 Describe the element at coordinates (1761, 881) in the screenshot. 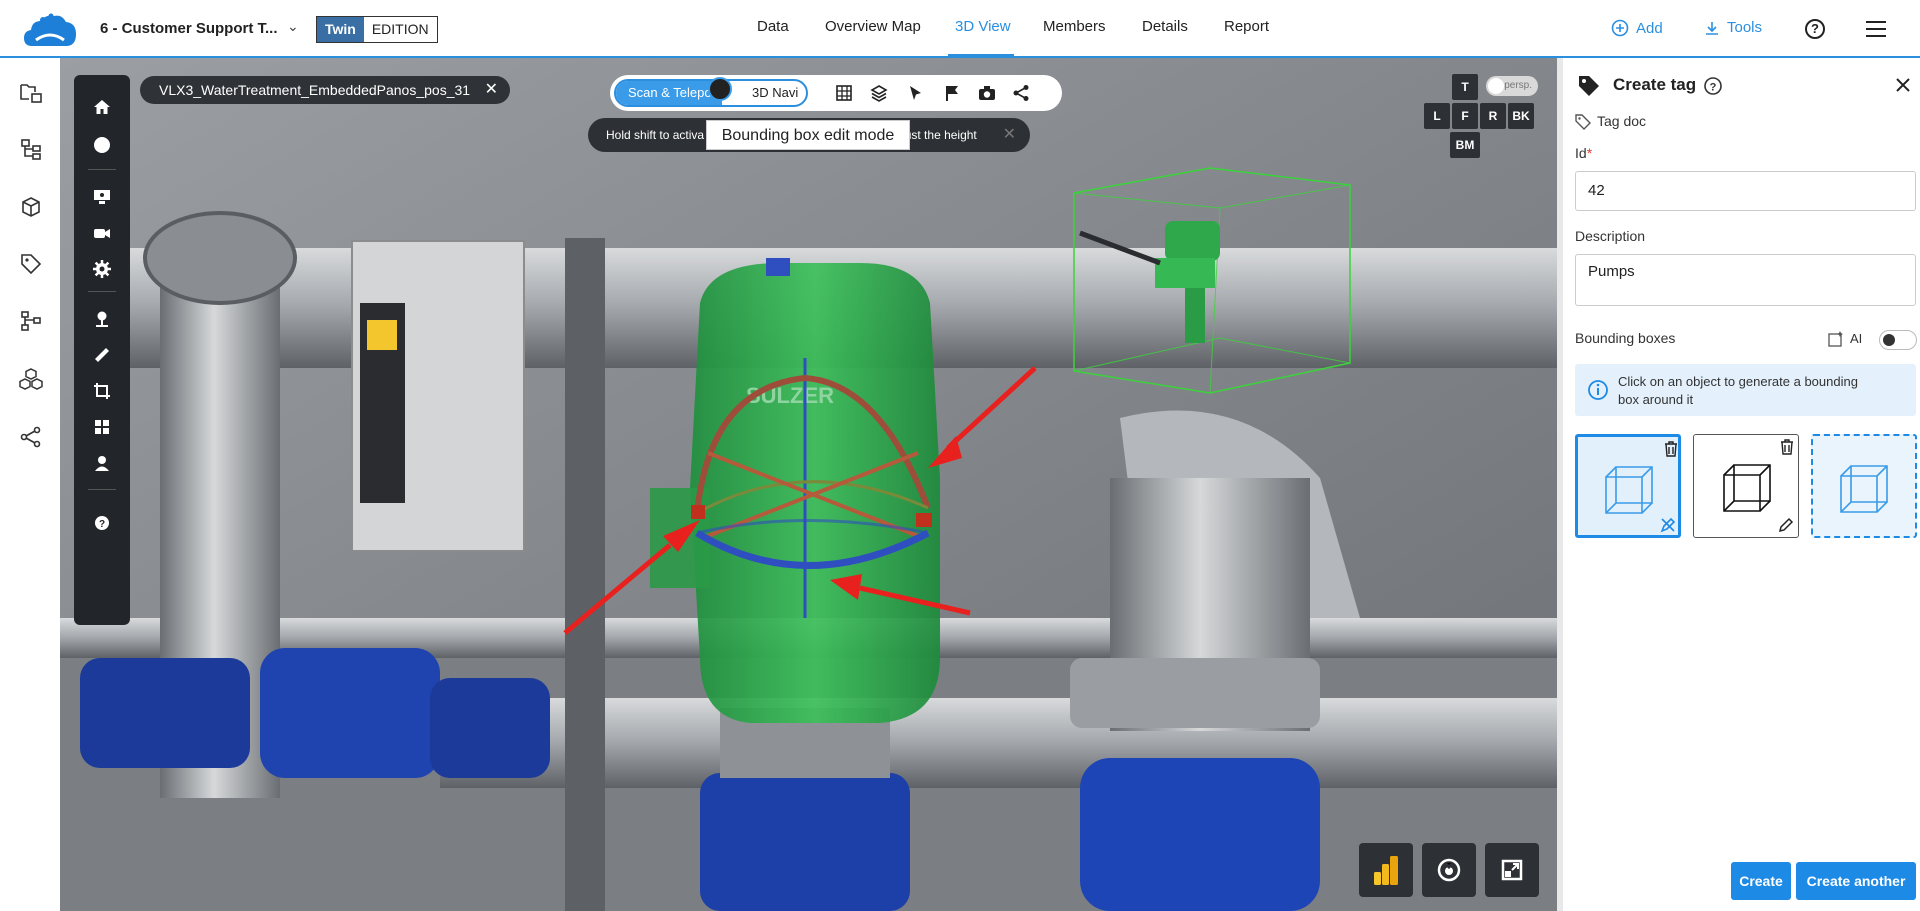

I see `create-button: Create` at that location.